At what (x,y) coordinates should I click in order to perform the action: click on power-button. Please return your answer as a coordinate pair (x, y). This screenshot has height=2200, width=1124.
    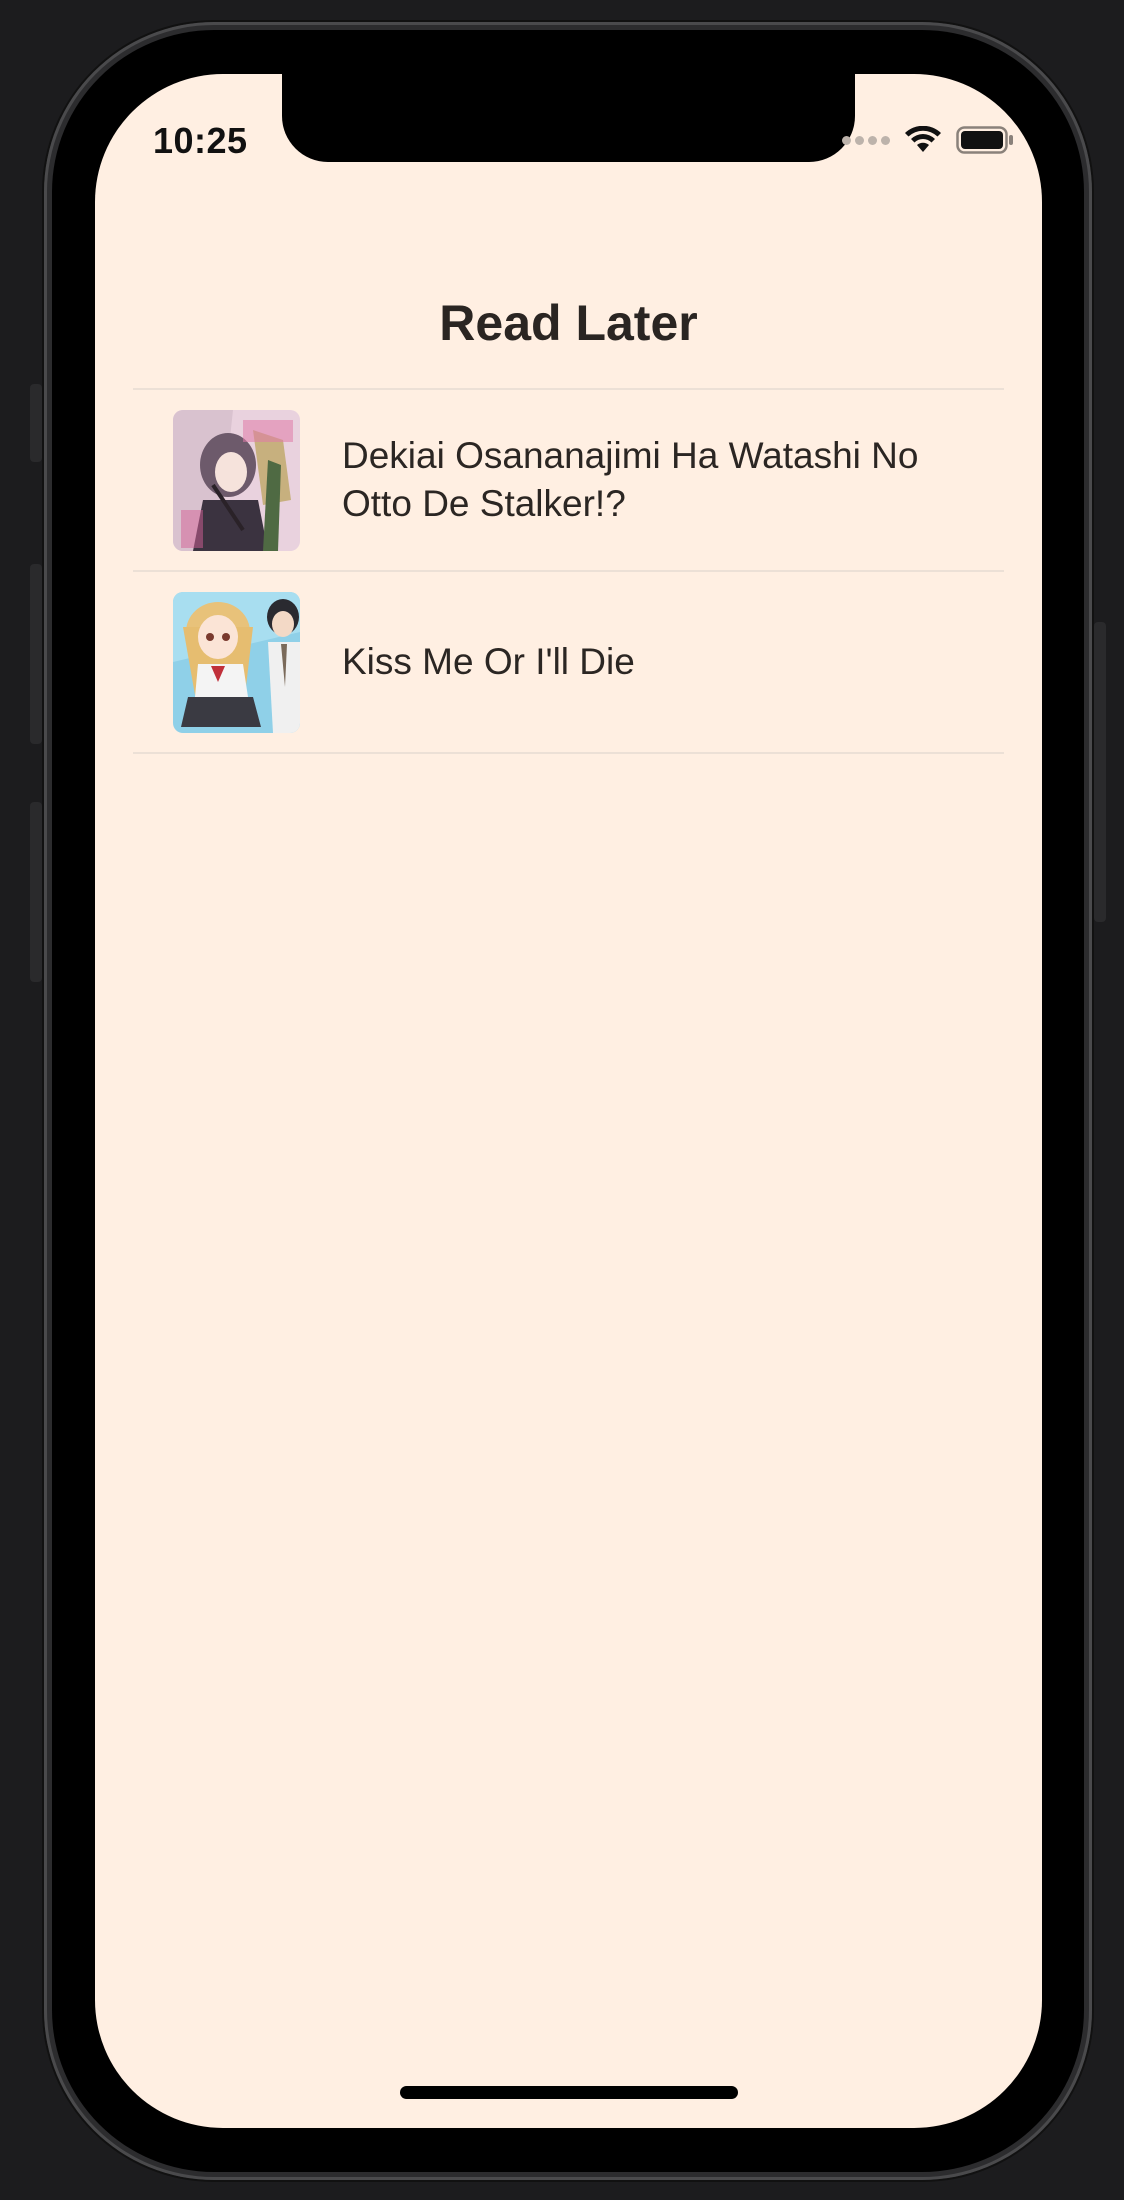
    Looking at the image, I should click on (1100, 772).